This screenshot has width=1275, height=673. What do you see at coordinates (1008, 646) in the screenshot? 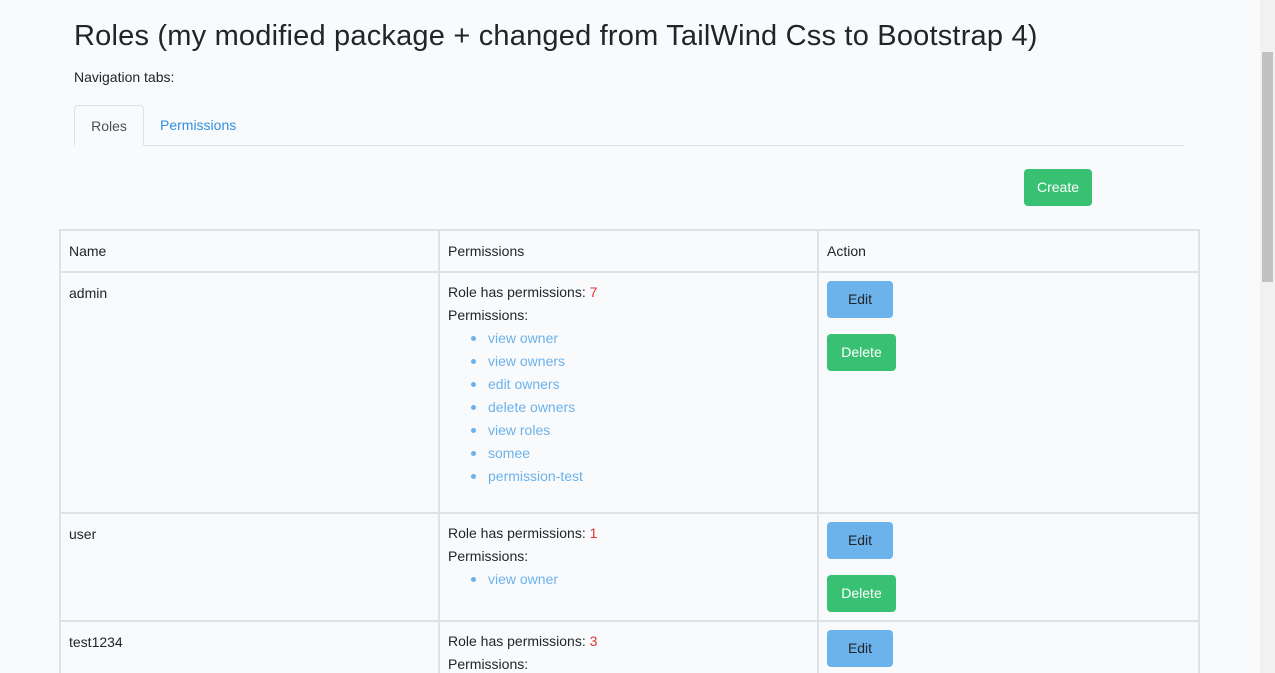
I see `role-actions-cell: Edit` at bounding box center [1008, 646].